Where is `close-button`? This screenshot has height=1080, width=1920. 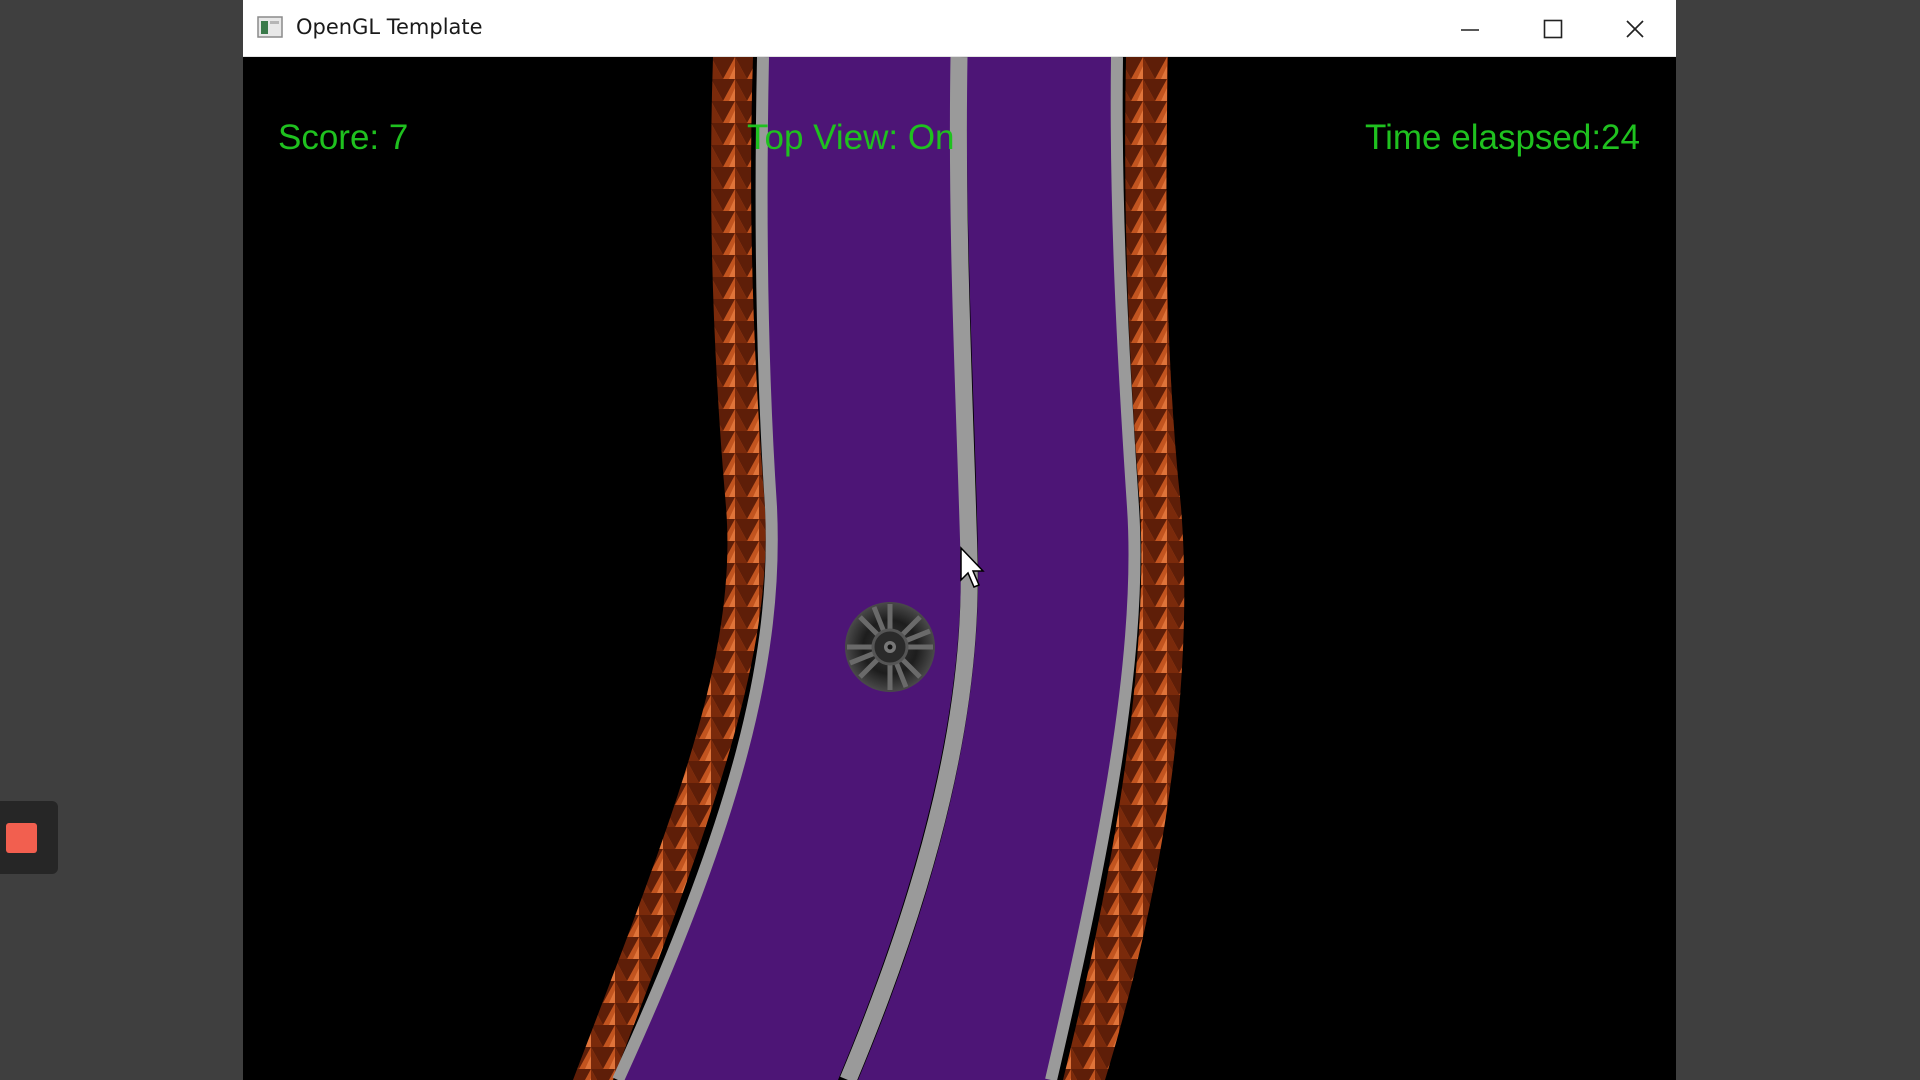 close-button is located at coordinates (1635, 28).